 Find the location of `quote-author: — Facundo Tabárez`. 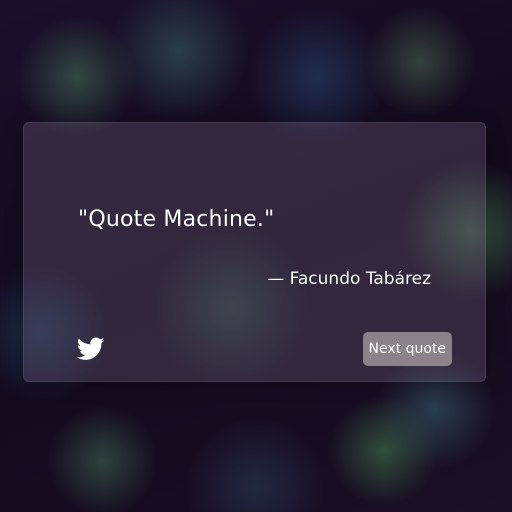

quote-author: — Facundo Tabárez is located at coordinates (349, 279).